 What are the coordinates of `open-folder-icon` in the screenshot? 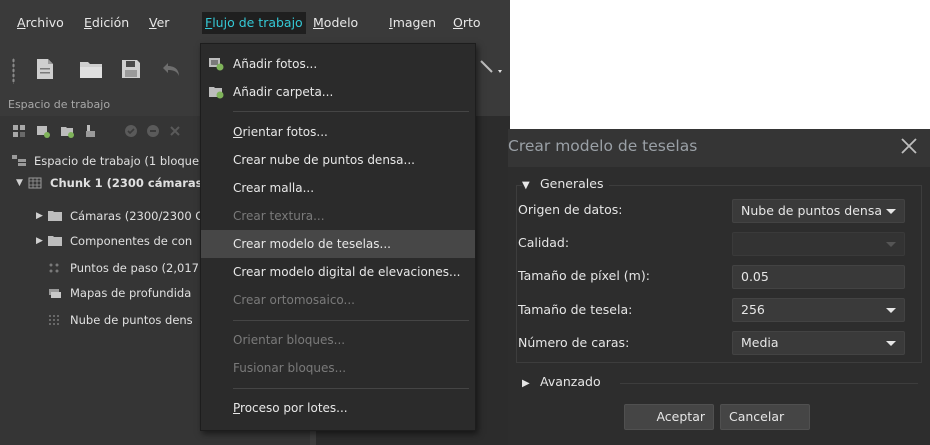 It's located at (91, 69).